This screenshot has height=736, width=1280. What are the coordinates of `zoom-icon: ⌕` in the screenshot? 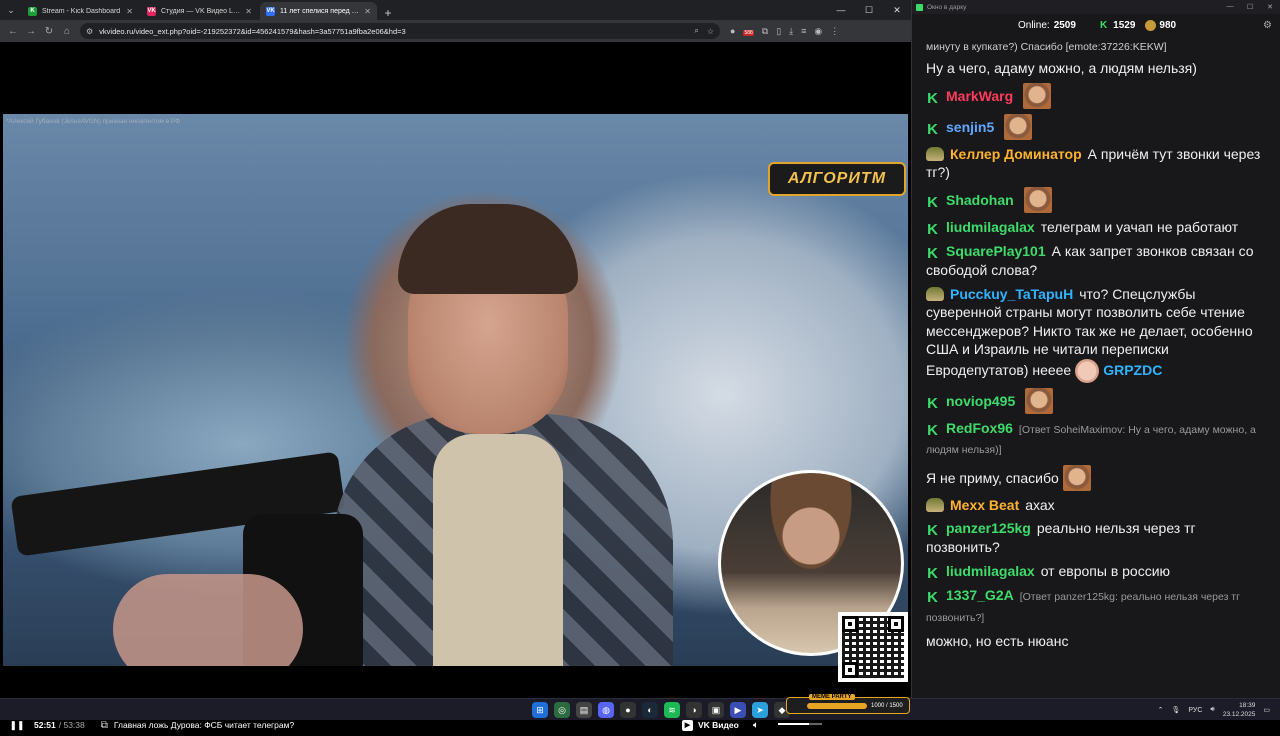 It's located at (696, 31).